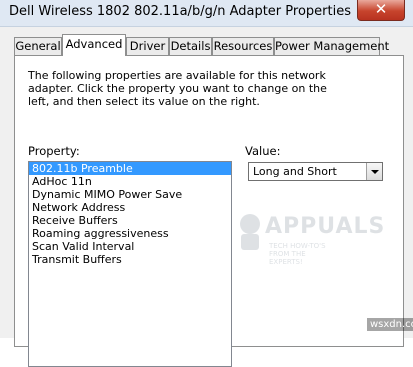  What do you see at coordinates (390, 324) in the screenshot?
I see `site-watermark: wsxdn.com` at bounding box center [390, 324].